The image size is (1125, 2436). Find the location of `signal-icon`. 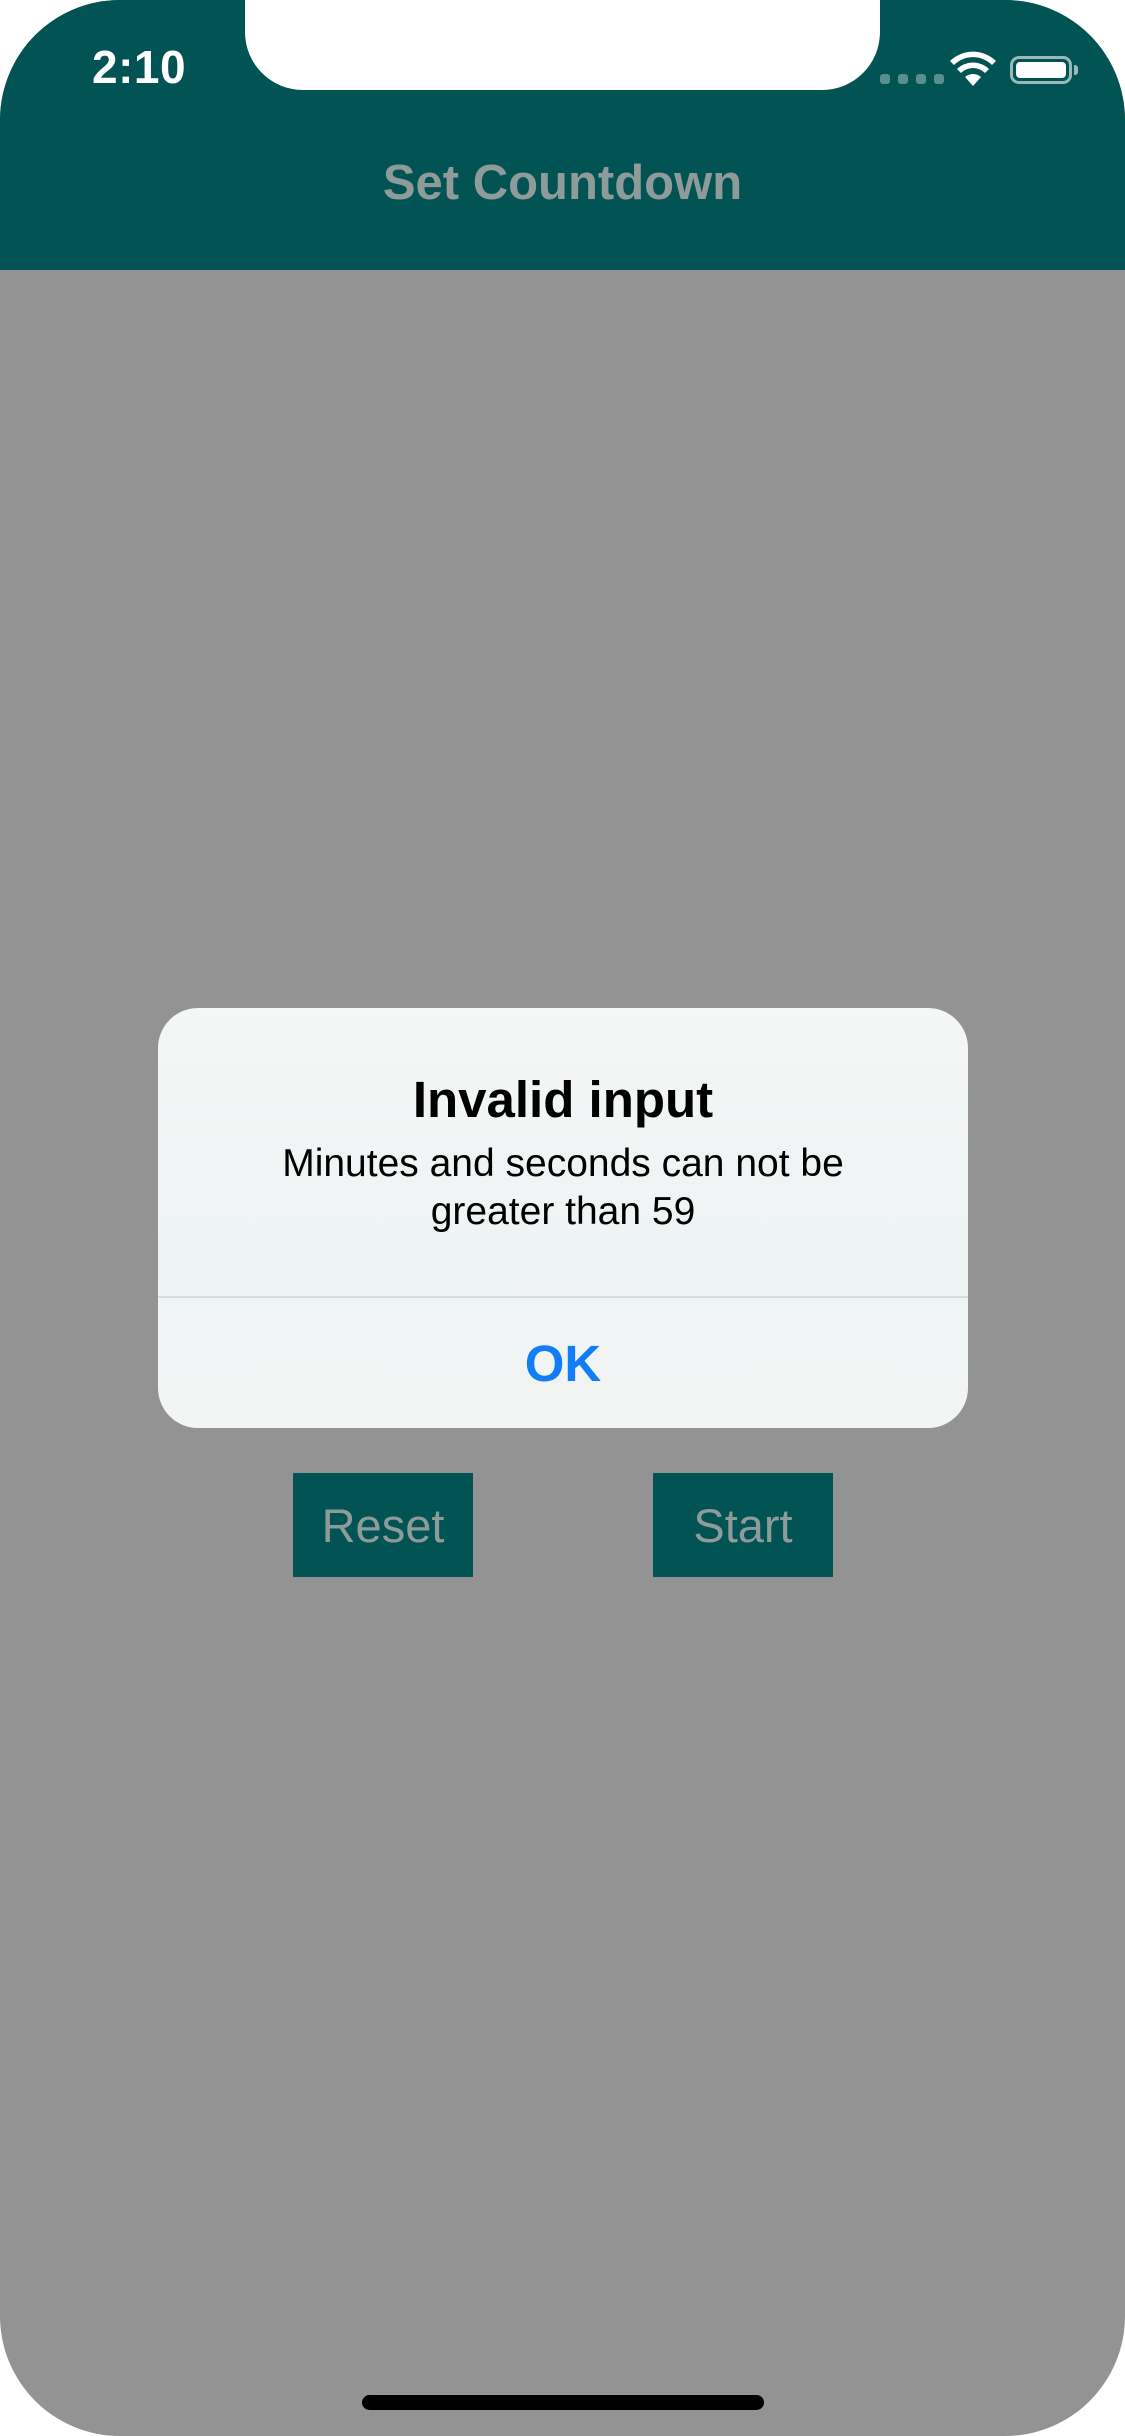

signal-icon is located at coordinates (912, 79).